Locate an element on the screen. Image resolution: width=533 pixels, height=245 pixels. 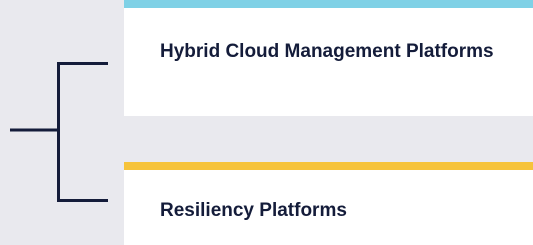
bracket-connector is located at coordinates (59, 132).